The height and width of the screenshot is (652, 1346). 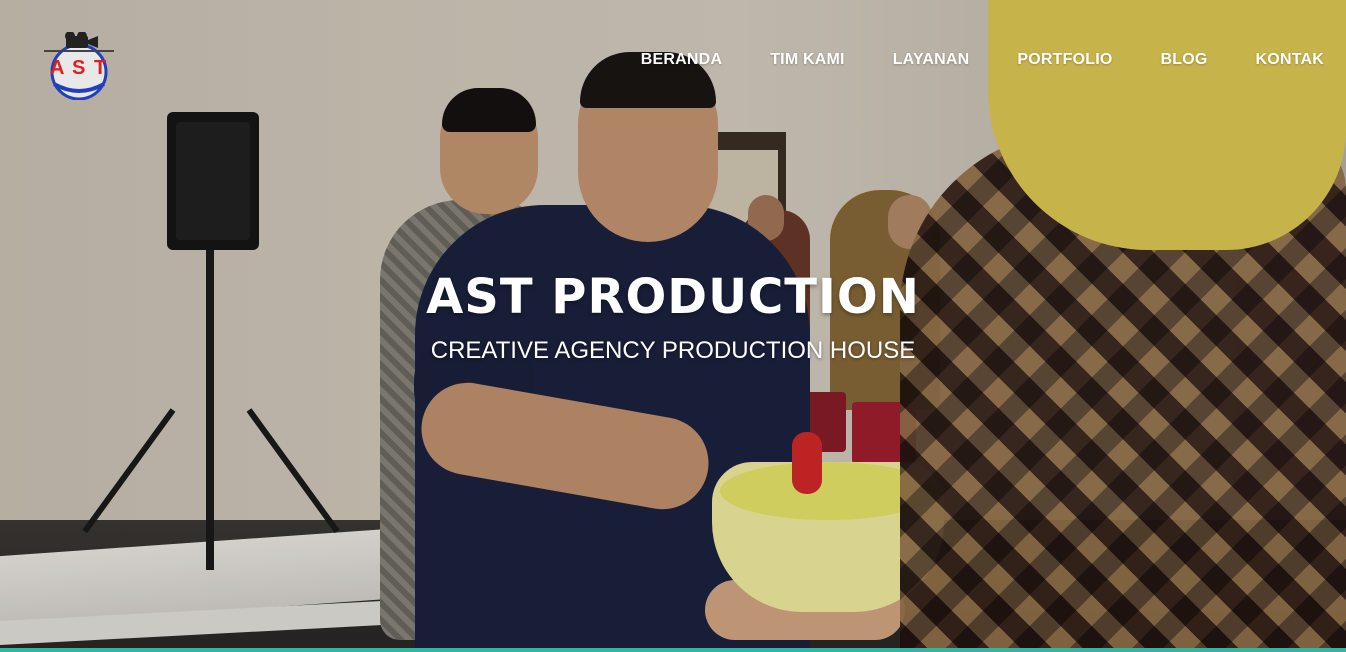 I want to click on nav-kontak: KONTAK, so click(x=1290, y=60).